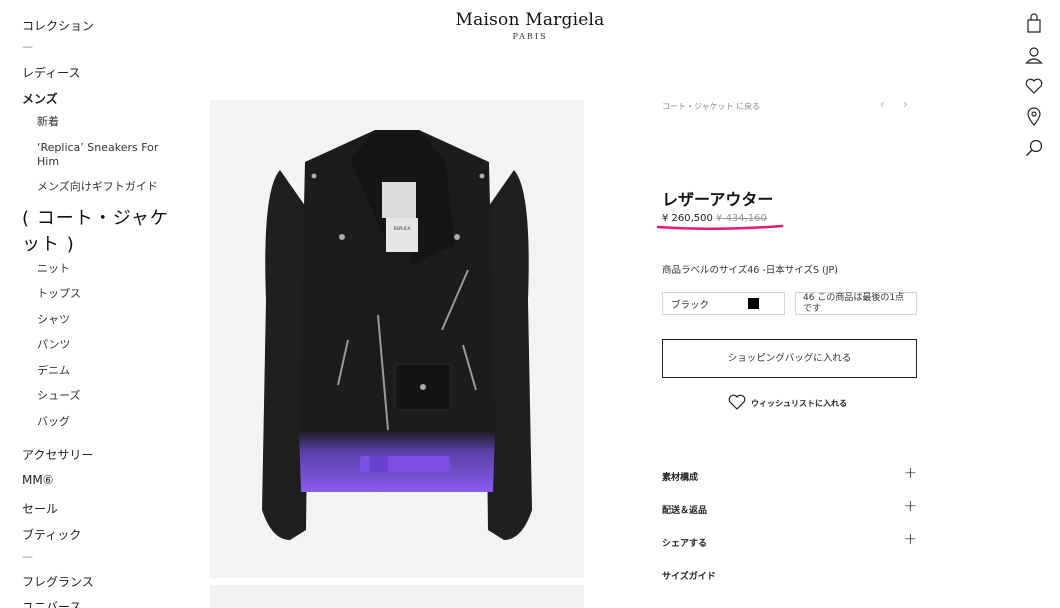  I want to click on size-select: 46 この商品は最後の1点です, so click(856, 303).